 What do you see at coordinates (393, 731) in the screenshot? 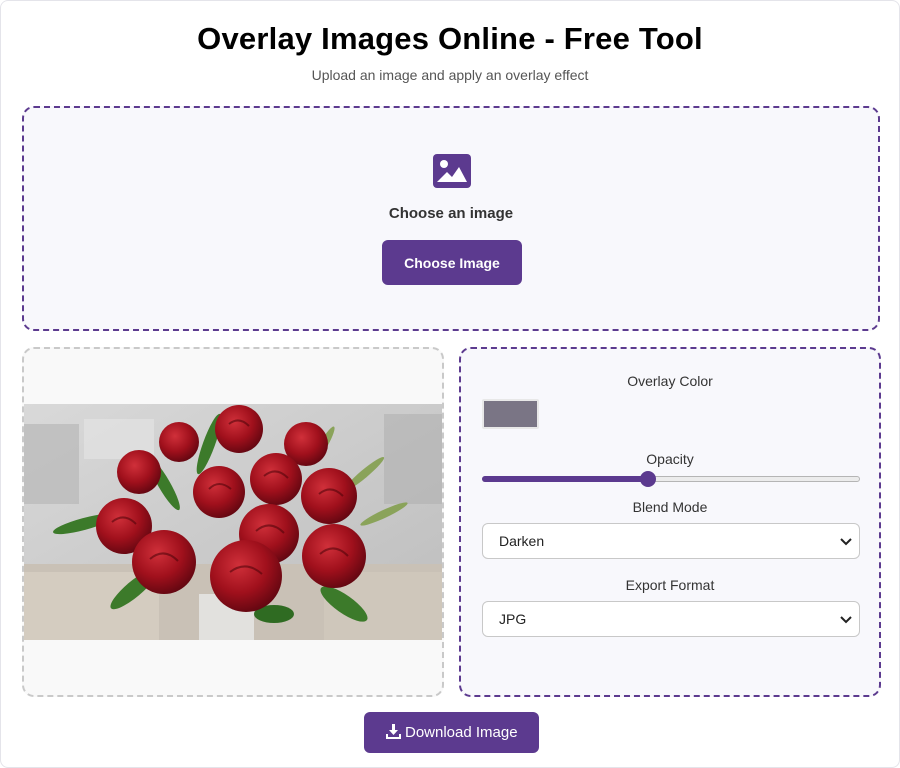
I see `download-icon` at bounding box center [393, 731].